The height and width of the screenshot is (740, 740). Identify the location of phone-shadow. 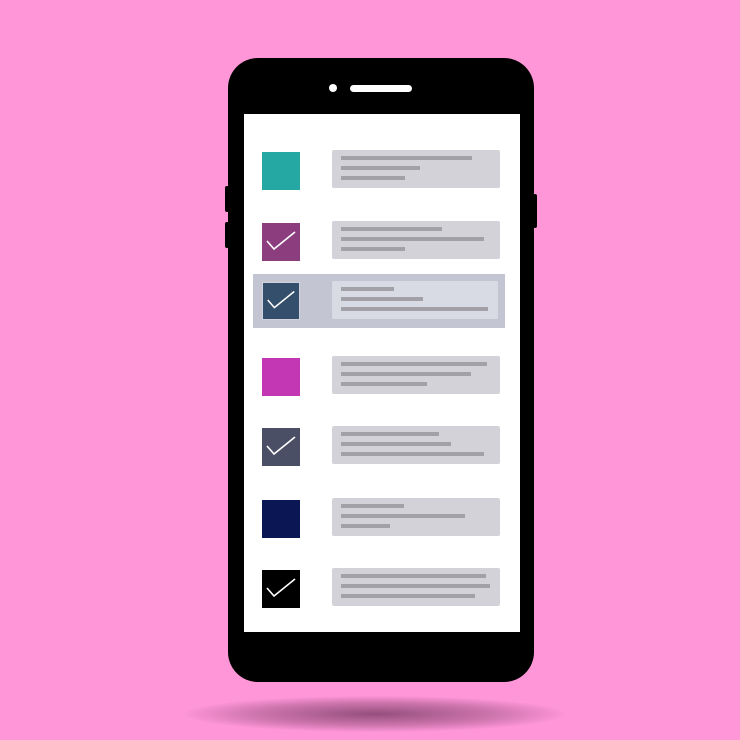
(375, 714).